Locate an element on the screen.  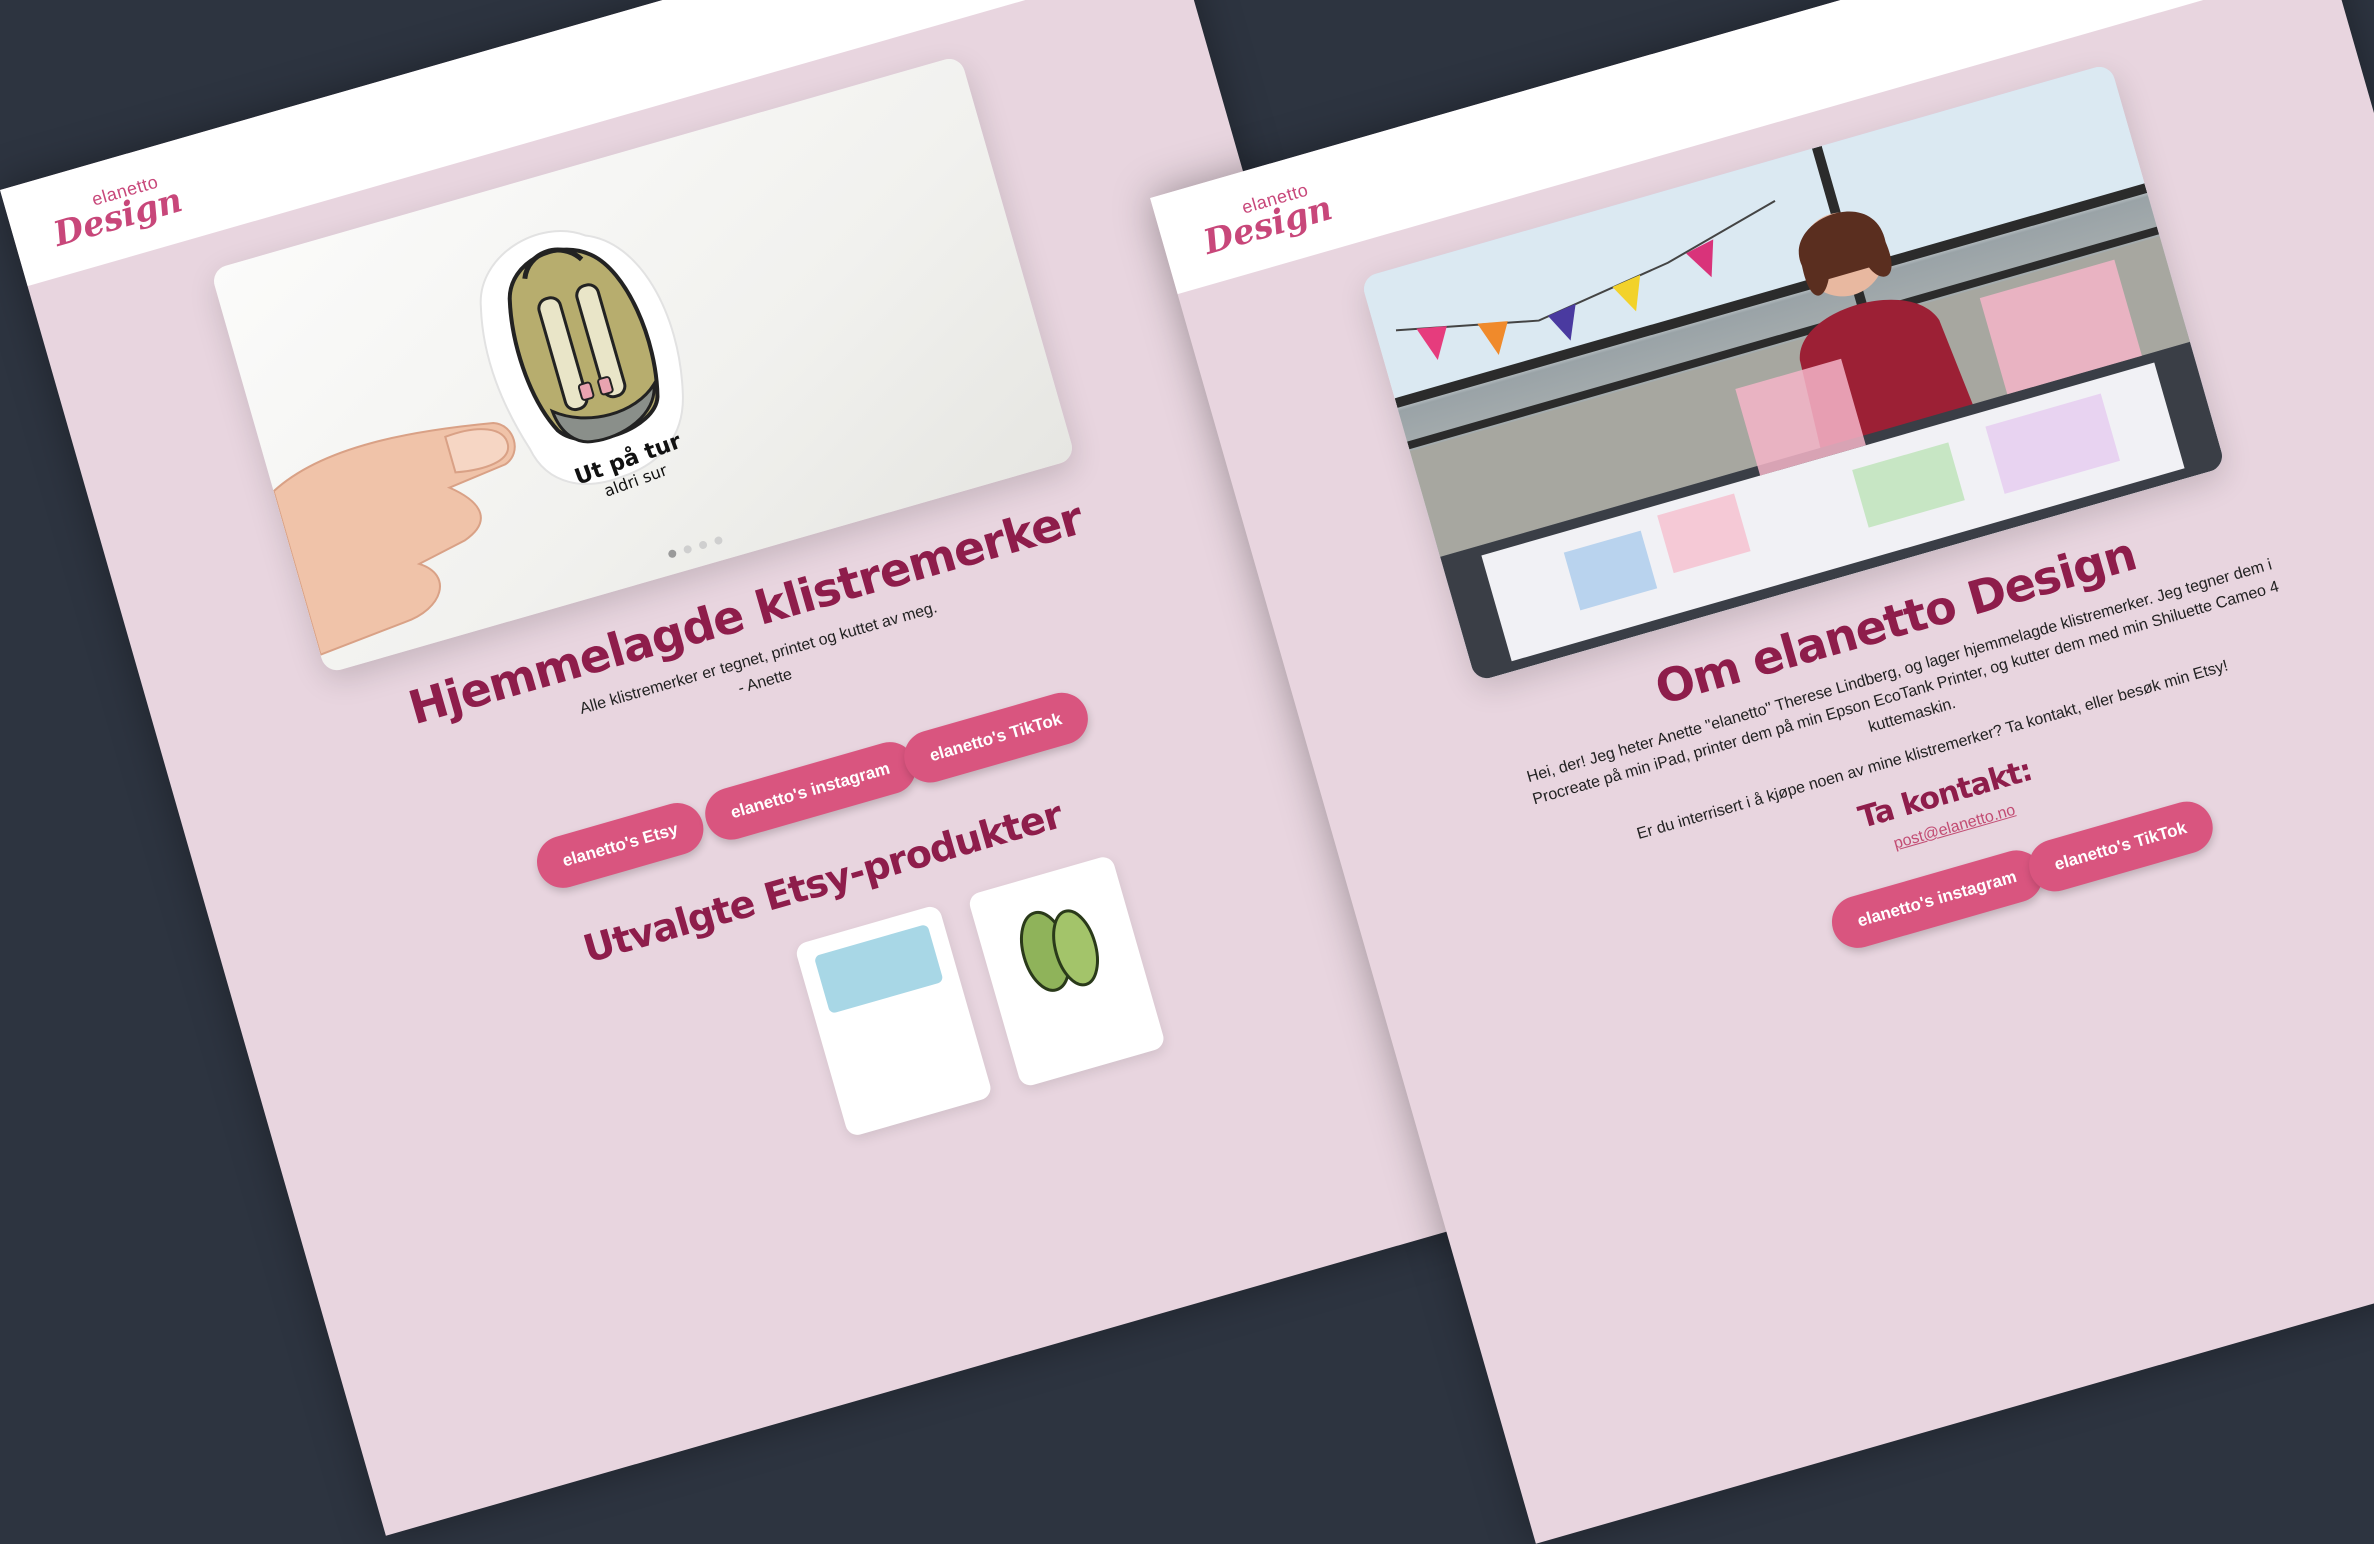
instagram-button: elanetto's instagram is located at coordinates (810, 791).